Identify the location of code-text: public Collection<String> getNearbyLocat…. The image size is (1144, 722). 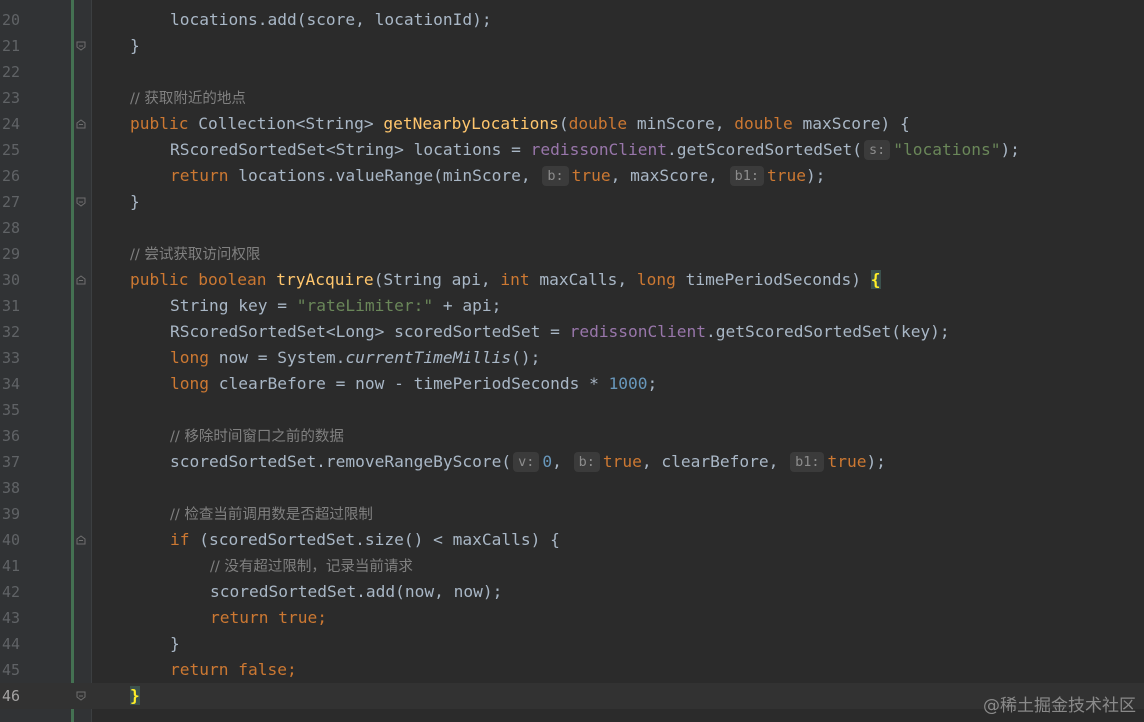
(520, 123).